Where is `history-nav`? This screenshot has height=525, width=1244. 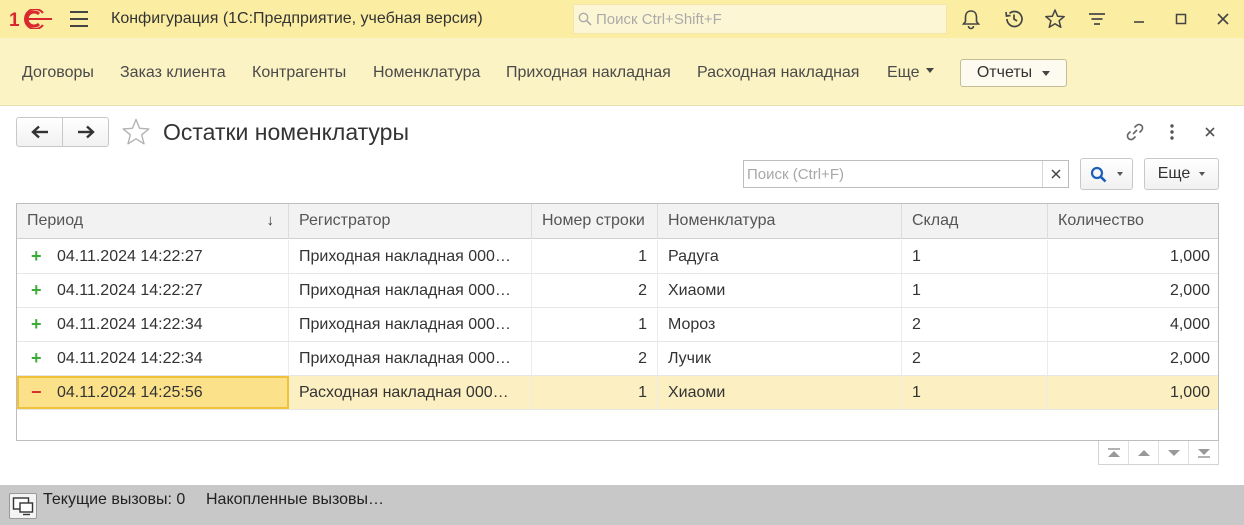 history-nav is located at coordinates (62, 132).